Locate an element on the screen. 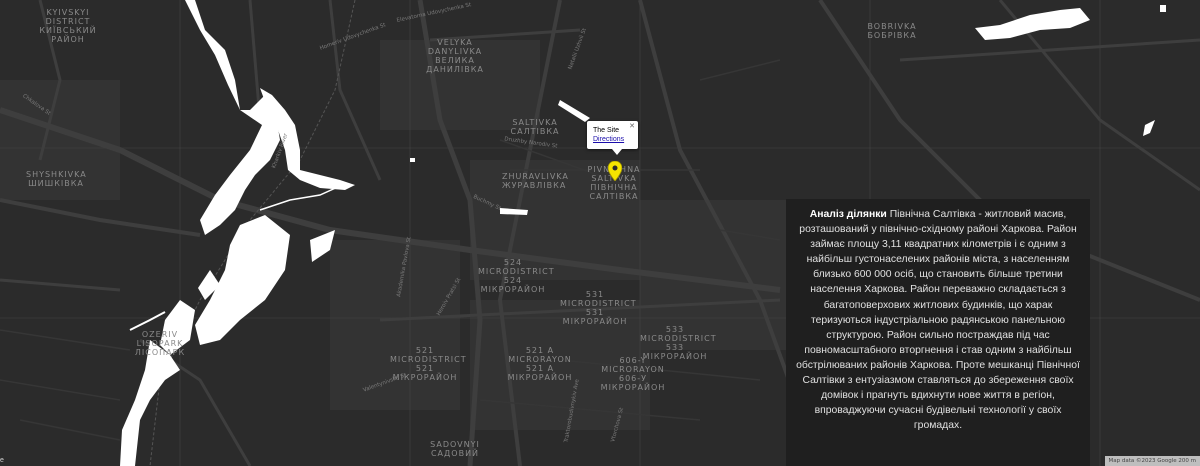 The height and width of the screenshot is (466, 1200). directions-link: Directions is located at coordinates (612, 139).